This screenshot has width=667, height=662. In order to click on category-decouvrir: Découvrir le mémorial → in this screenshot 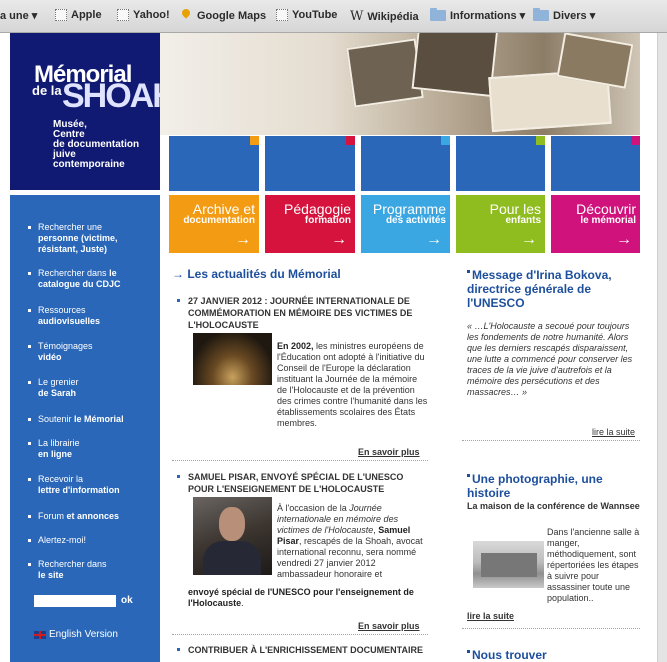, I will do `click(595, 224)`.